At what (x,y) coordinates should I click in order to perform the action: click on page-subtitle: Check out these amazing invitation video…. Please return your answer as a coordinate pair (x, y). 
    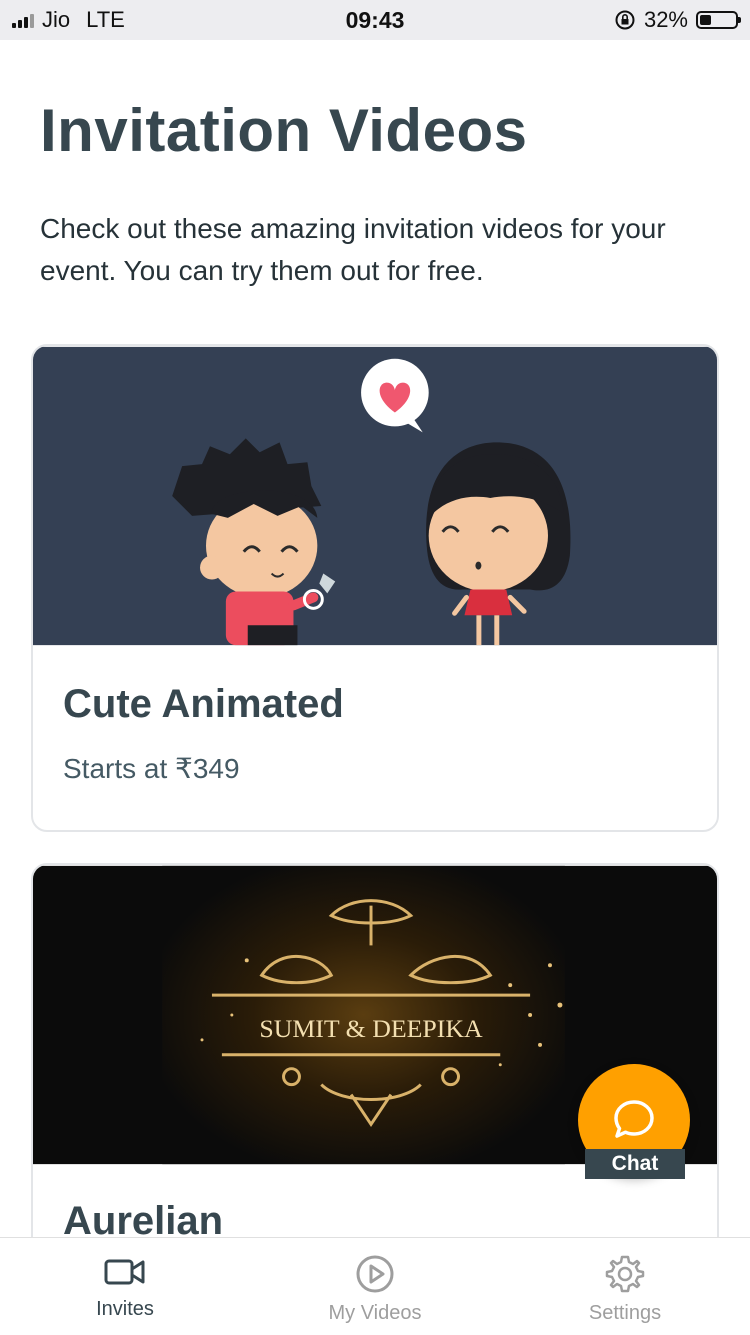
    Looking at the image, I should click on (353, 249).